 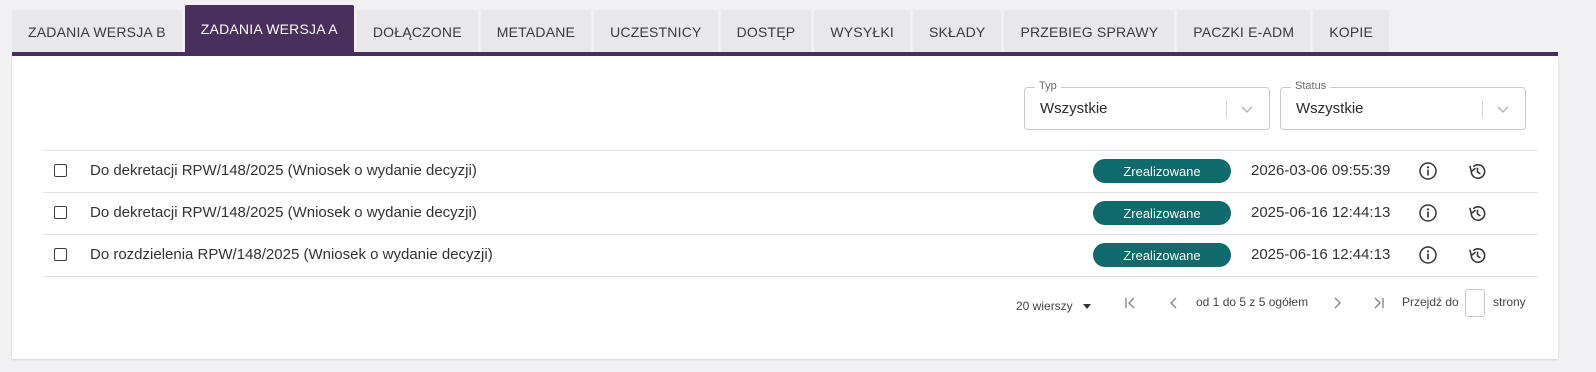 I want to click on tab-przebieg-sprawy: PRZEBIEG SPRAWY, so click(x=1089, y=31).